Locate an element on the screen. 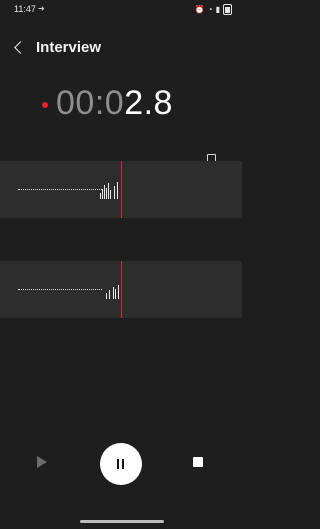  back-icon is located at coordinates (20, 48).